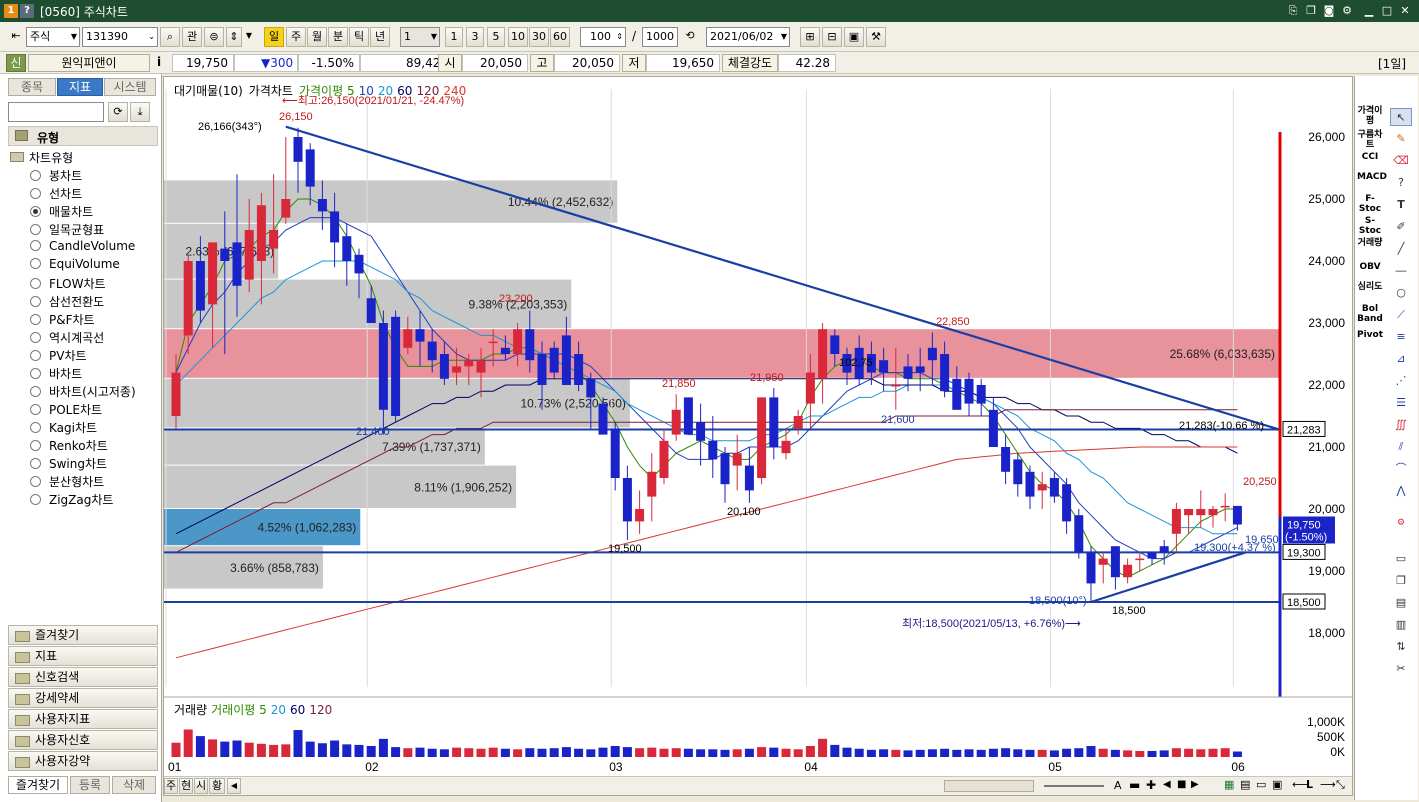 The height and width of the screenshot is (802, 1419). I want to click on window-tool-icon: ▭, so click(1401, 559).